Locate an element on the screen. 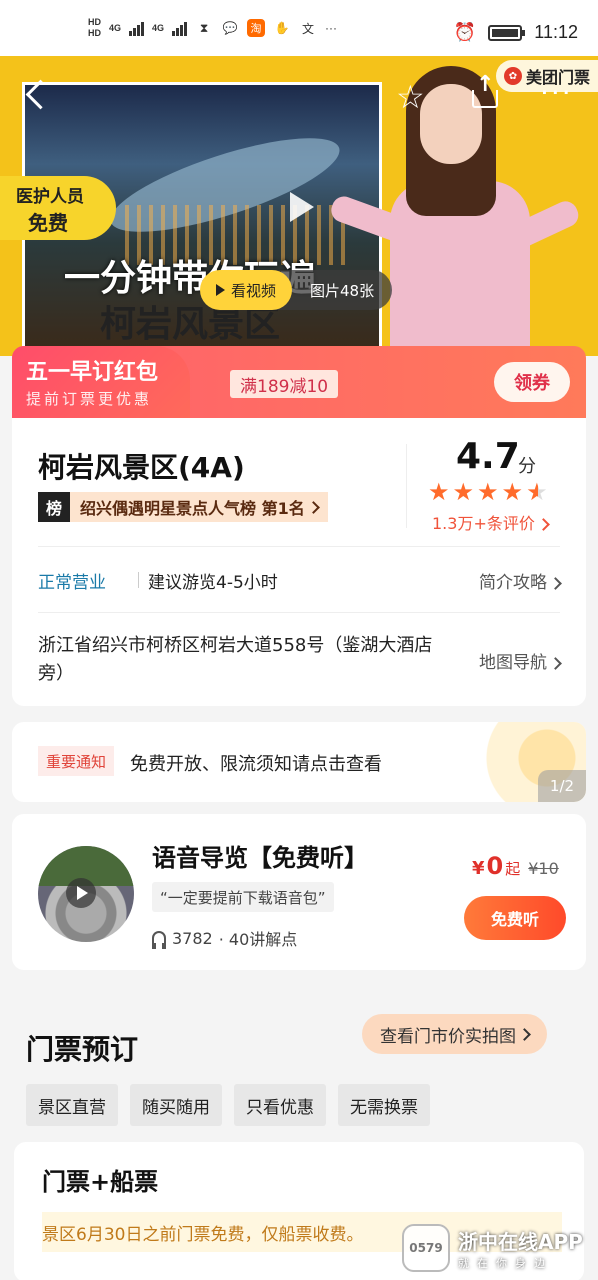  address: 浙江省绍兴市柯桥区柯岩大道558号（鉴湖大酒店旁） is located at coordinates (235, 659).